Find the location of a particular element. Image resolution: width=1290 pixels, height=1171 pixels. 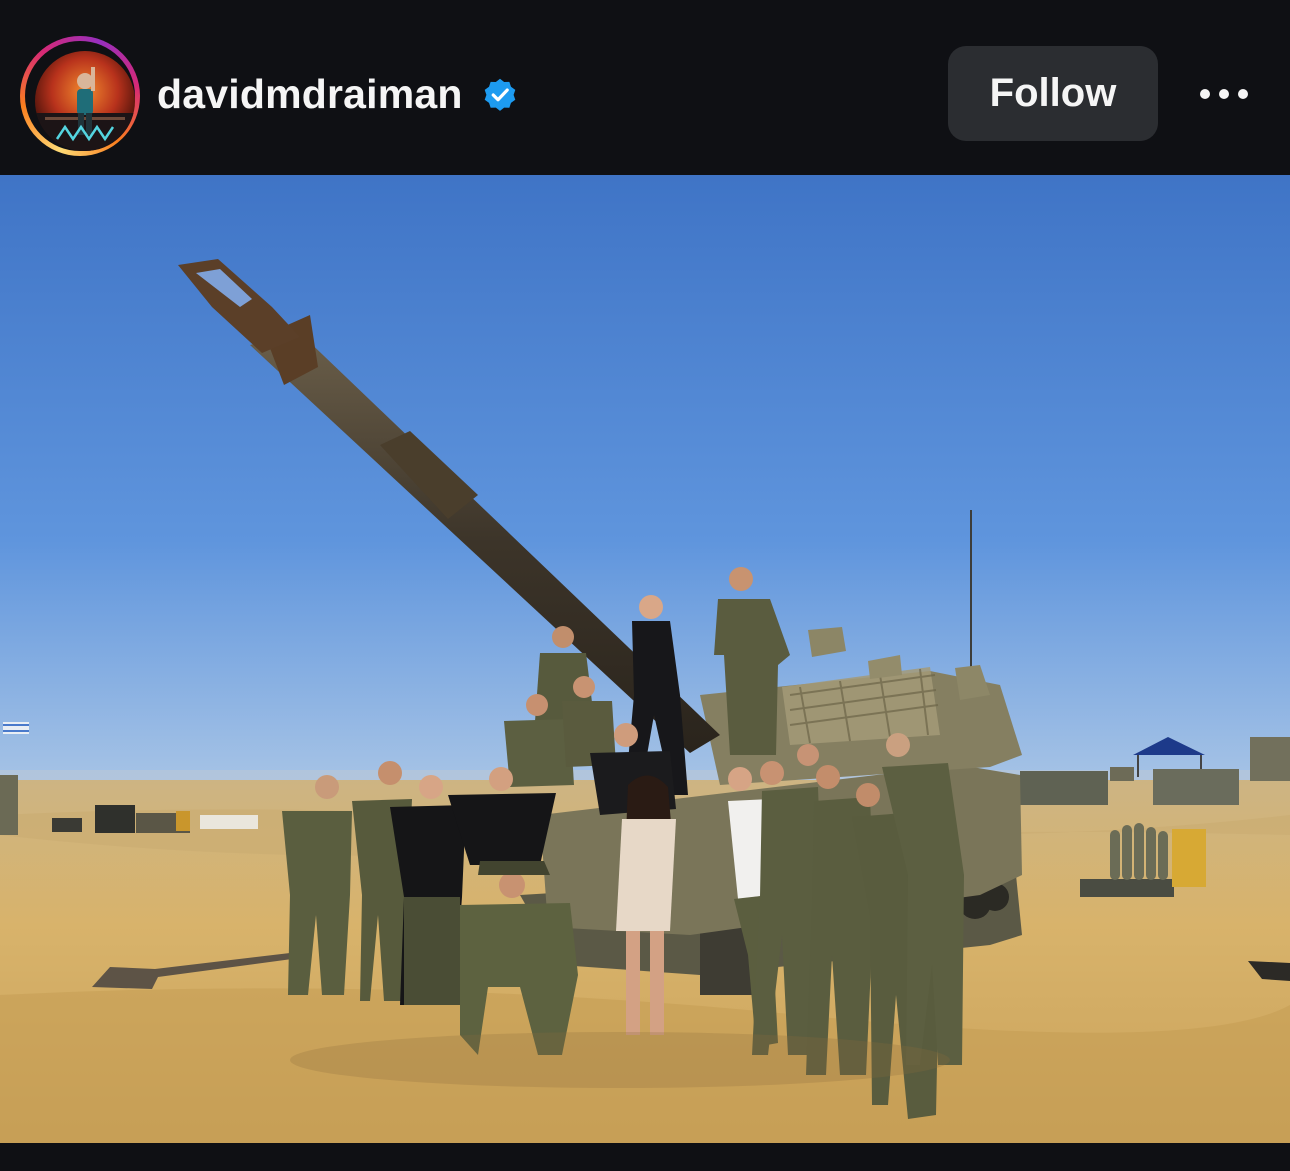

flag is located at coordinates (16, 728).